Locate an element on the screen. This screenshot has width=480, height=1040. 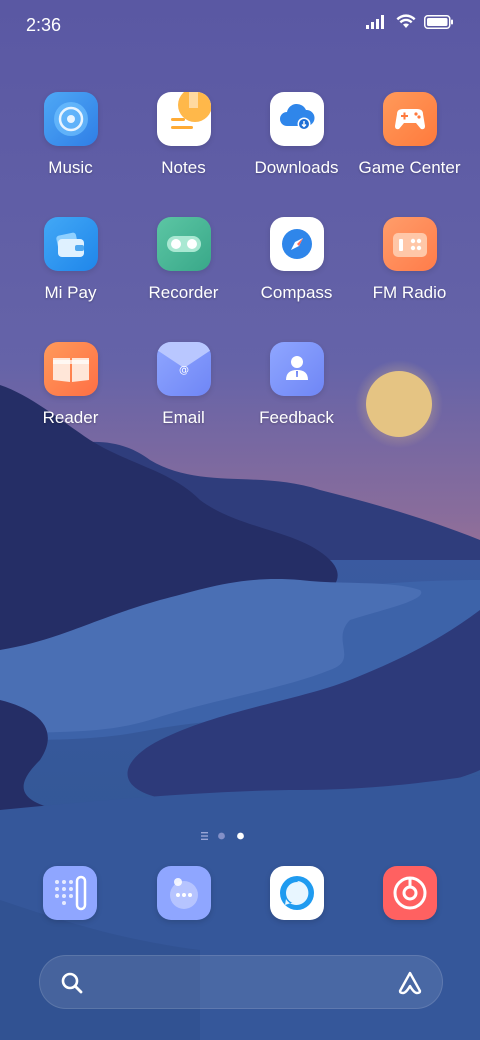
wallet-icon is located at coordinates (70, 244).